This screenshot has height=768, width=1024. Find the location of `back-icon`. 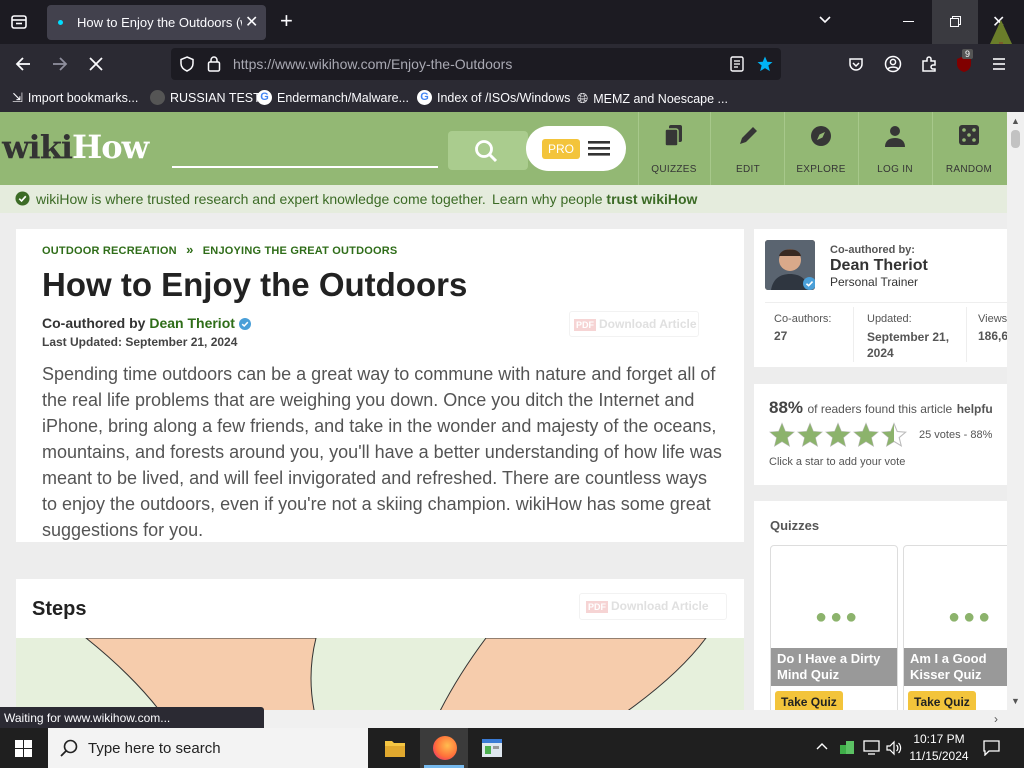

back-icon is located at coordinates (23, 64).